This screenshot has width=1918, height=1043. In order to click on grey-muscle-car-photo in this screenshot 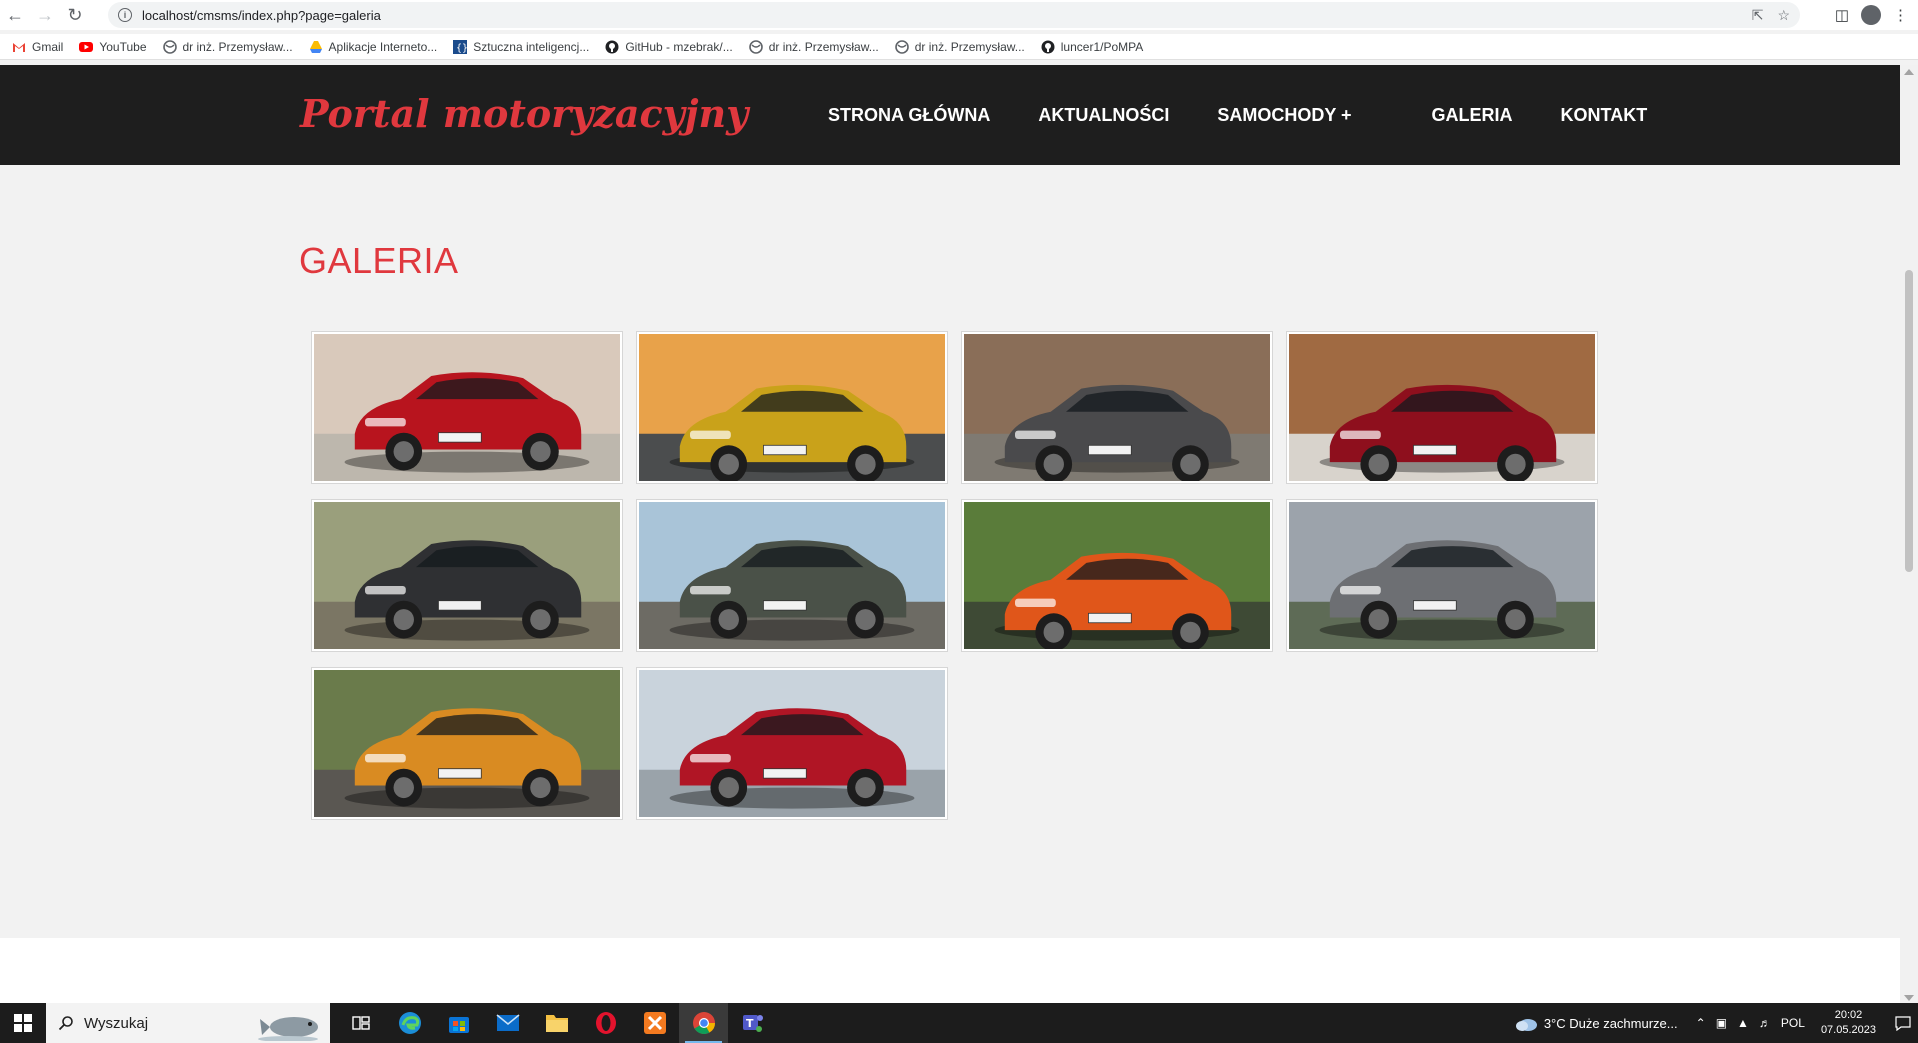, I will do `click(1442, 575)`.